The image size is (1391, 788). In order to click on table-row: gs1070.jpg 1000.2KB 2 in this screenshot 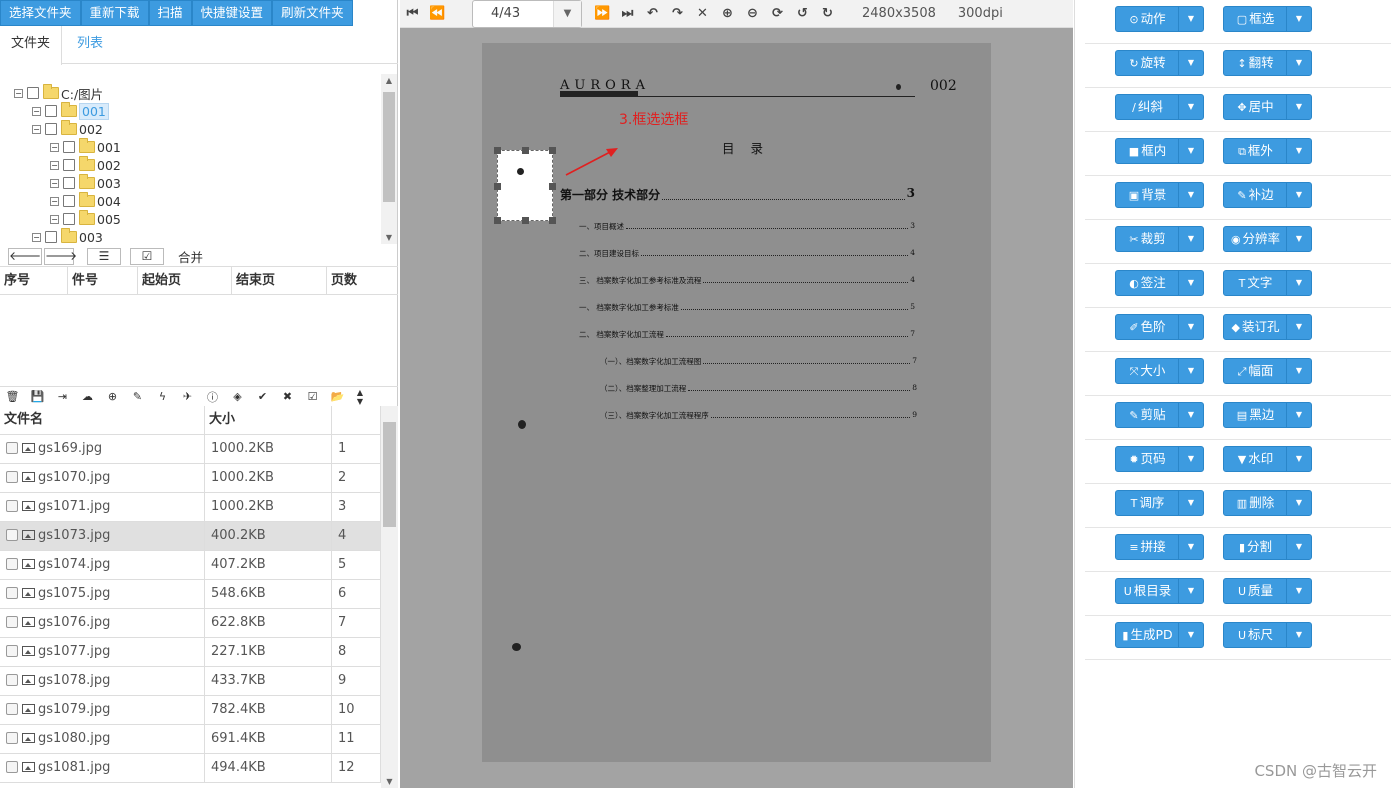, I will do `click(190, 478)`.